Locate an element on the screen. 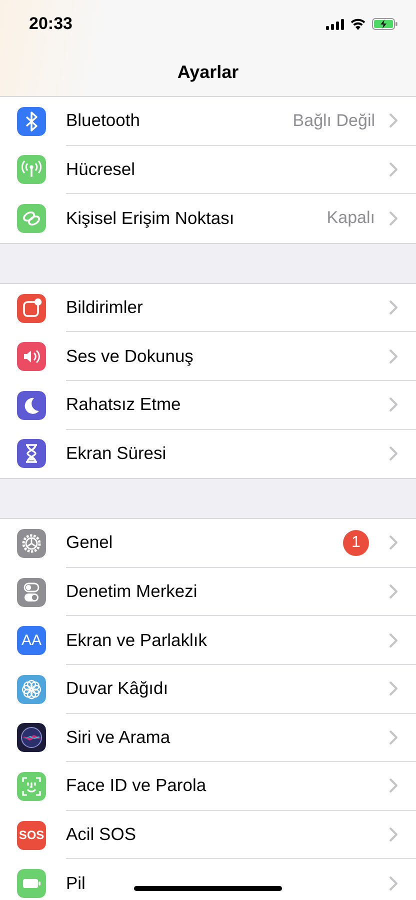 This screenshot has height=900, width=416. setting-label: Kişisel Erişim Noktası is located at coordinates (196, 218).